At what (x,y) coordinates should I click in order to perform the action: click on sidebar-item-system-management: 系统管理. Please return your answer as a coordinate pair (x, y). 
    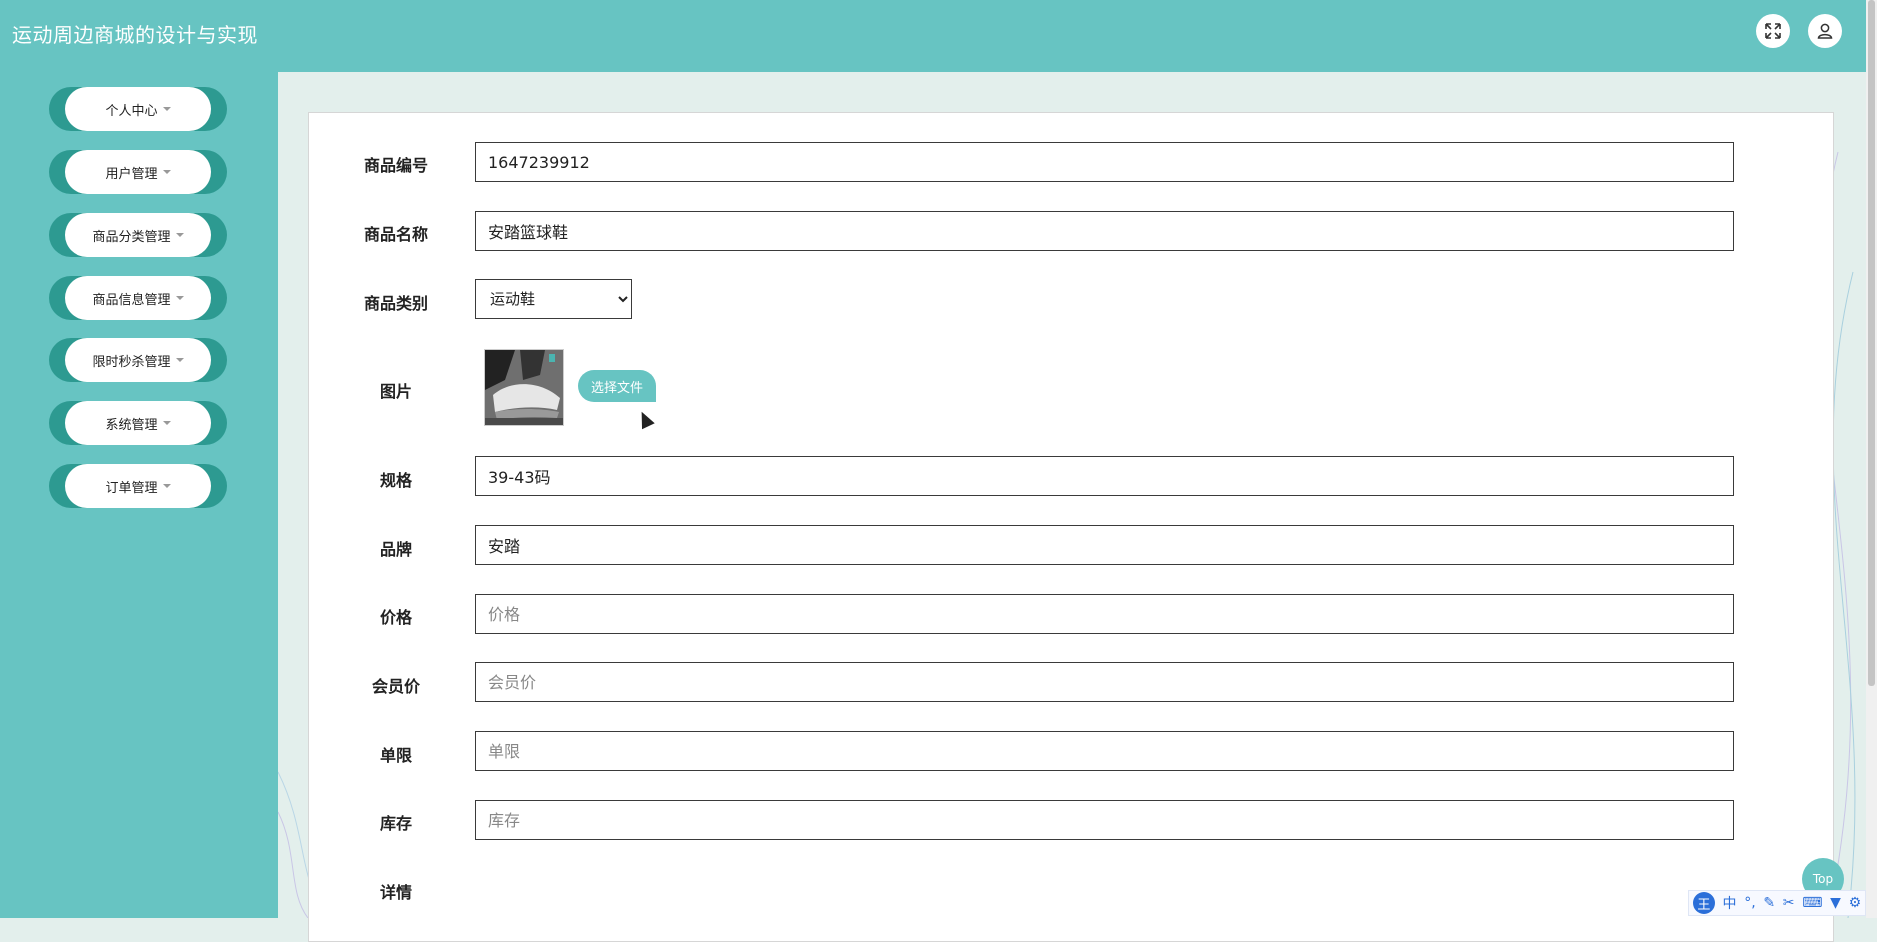
    Looking at the image, I should click on (138, 423).